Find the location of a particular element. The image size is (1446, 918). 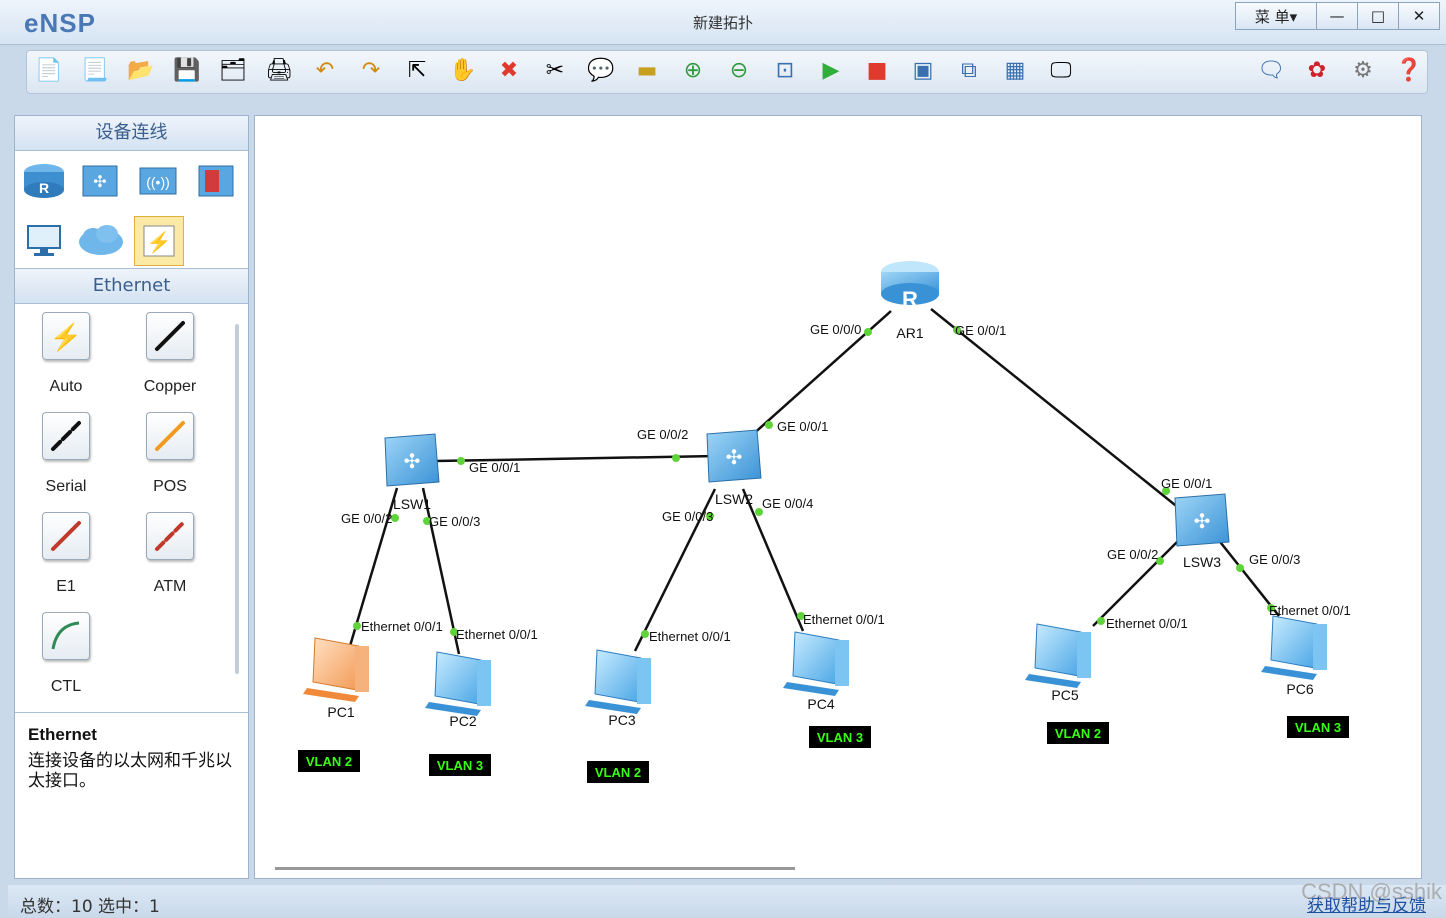

pc-pc5: PC5 is located at coordinates (1058, 663).